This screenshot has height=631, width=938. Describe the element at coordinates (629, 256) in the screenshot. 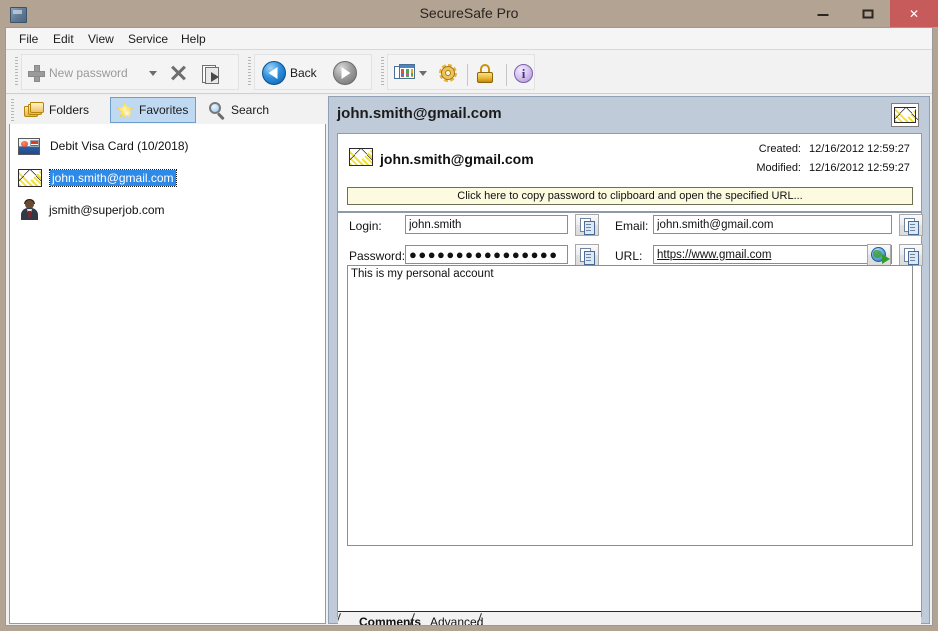

I see `url-label: URL:` at that location.